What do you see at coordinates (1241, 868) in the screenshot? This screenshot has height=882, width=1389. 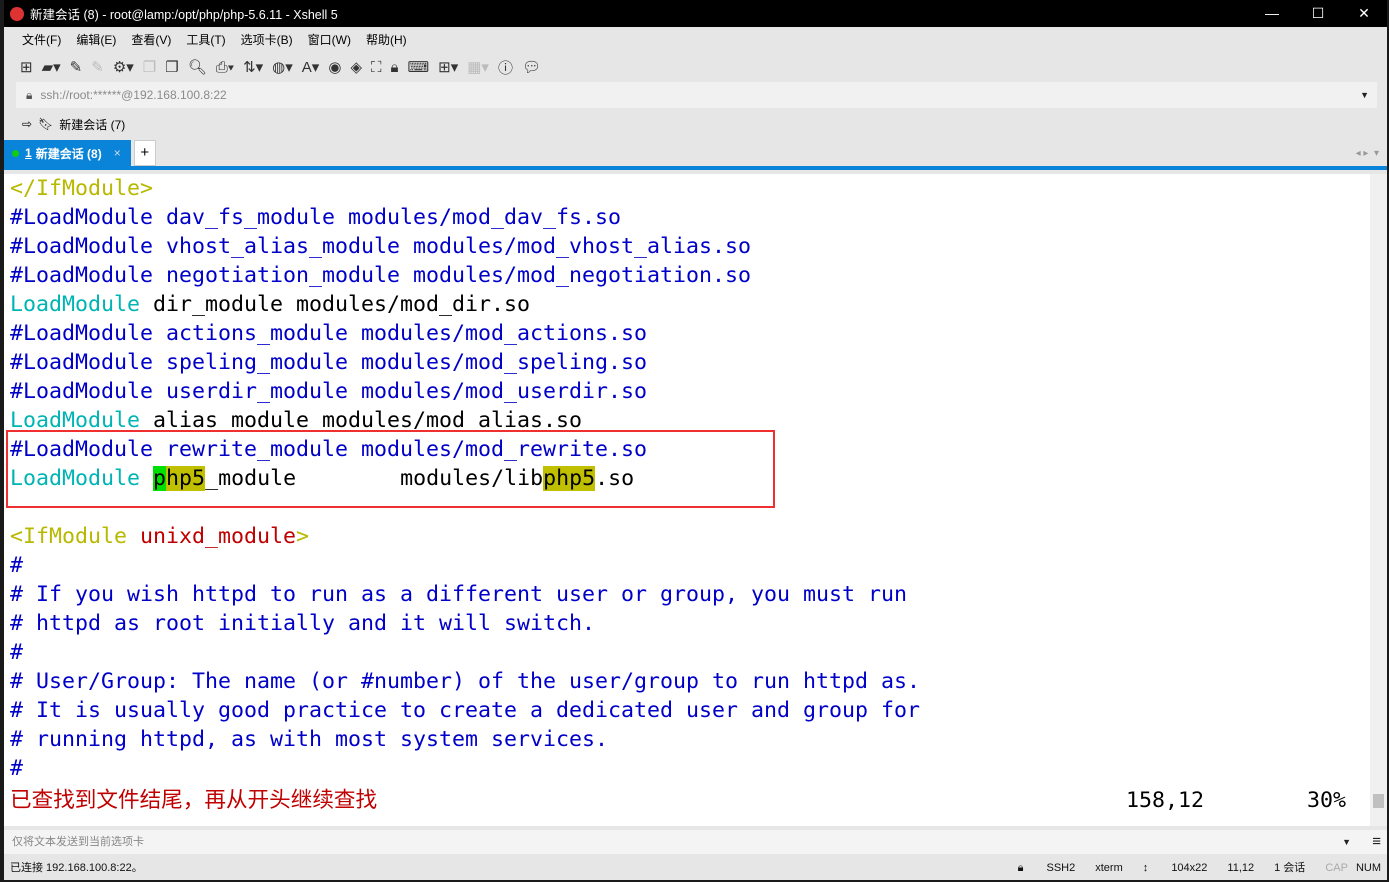 I see `cursor-pos: 11,12` at bounding box center [1241, 868].